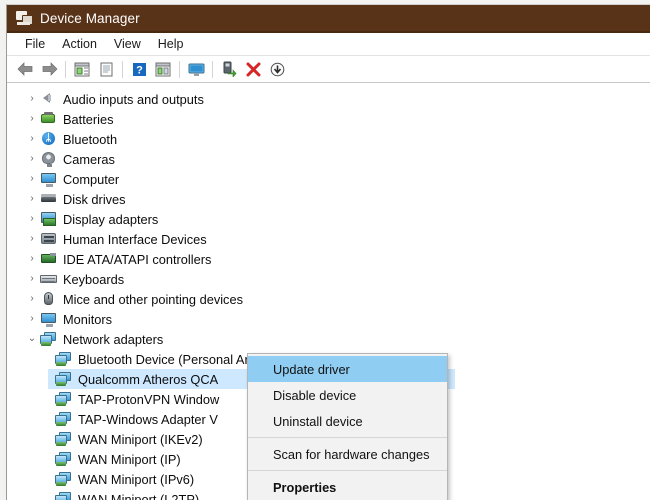 This screenshot has width=650, height=500. Describe the element at coordinates (25, 69) in the screenshot. I see `back-icon` at that location.